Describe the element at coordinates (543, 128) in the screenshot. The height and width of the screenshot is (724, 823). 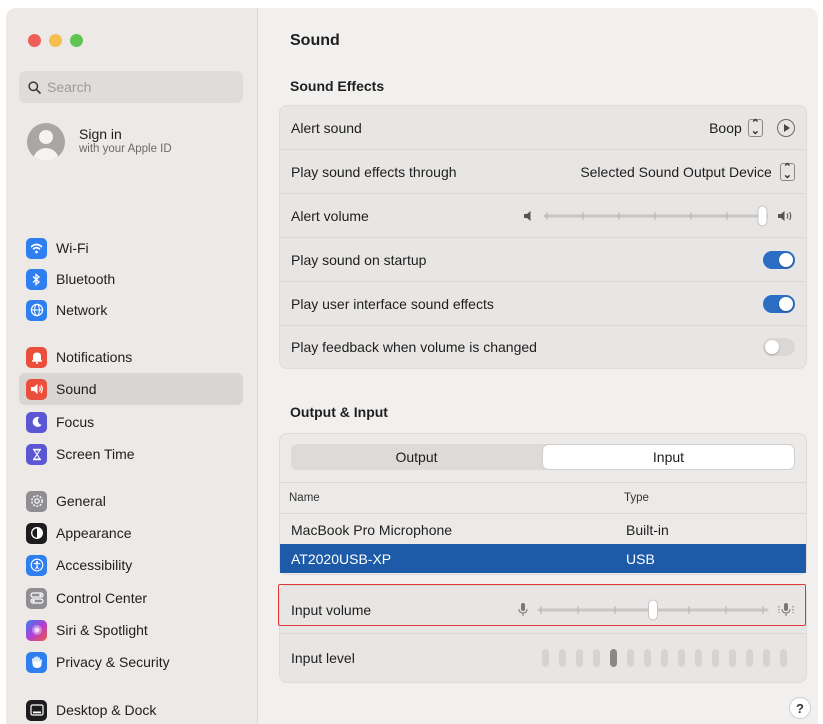
I see `alert-sound-row: Alert sound Boop ⌃ ⌄` at that location.